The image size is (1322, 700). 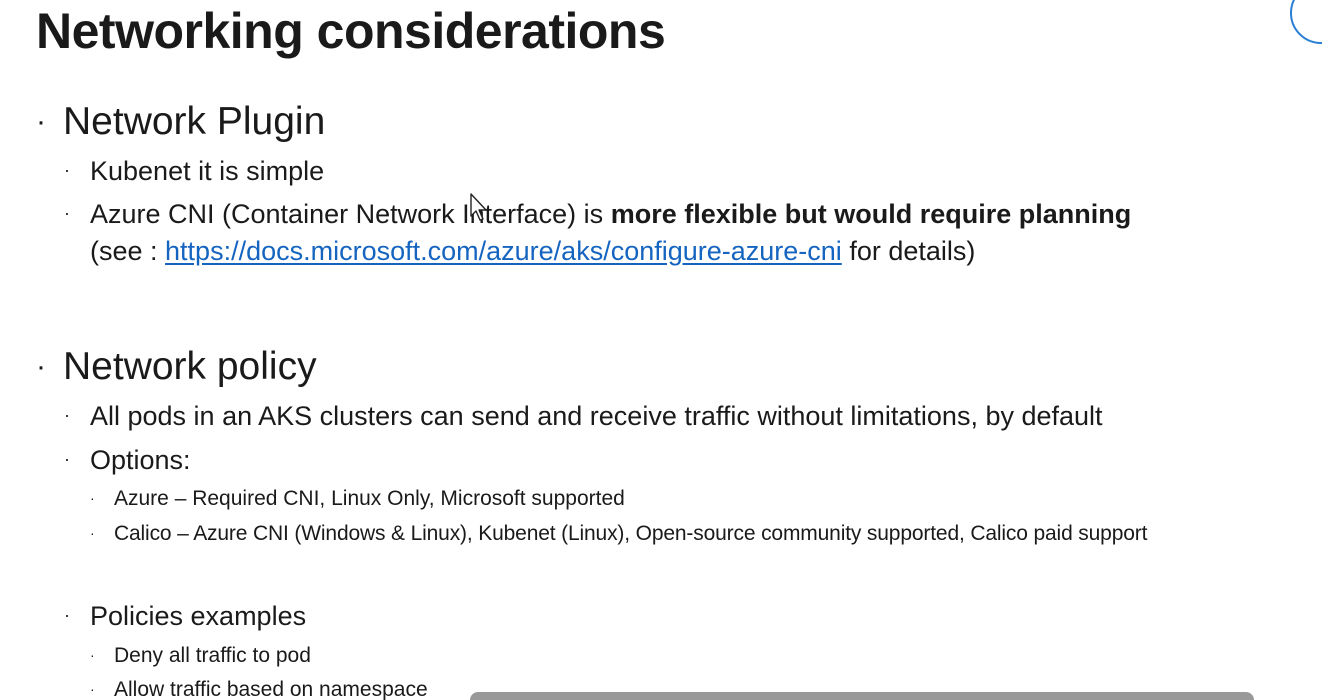 What do you see at coordinates (1306, 22) in the screenshot?
I see `circle-logo-icon` at bounding box center [1306, 22].